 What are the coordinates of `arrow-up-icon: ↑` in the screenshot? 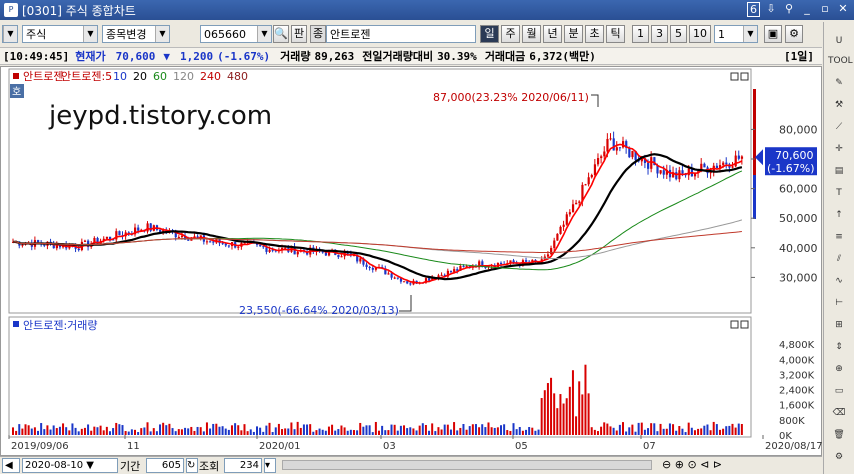 It's located at (839, 219).